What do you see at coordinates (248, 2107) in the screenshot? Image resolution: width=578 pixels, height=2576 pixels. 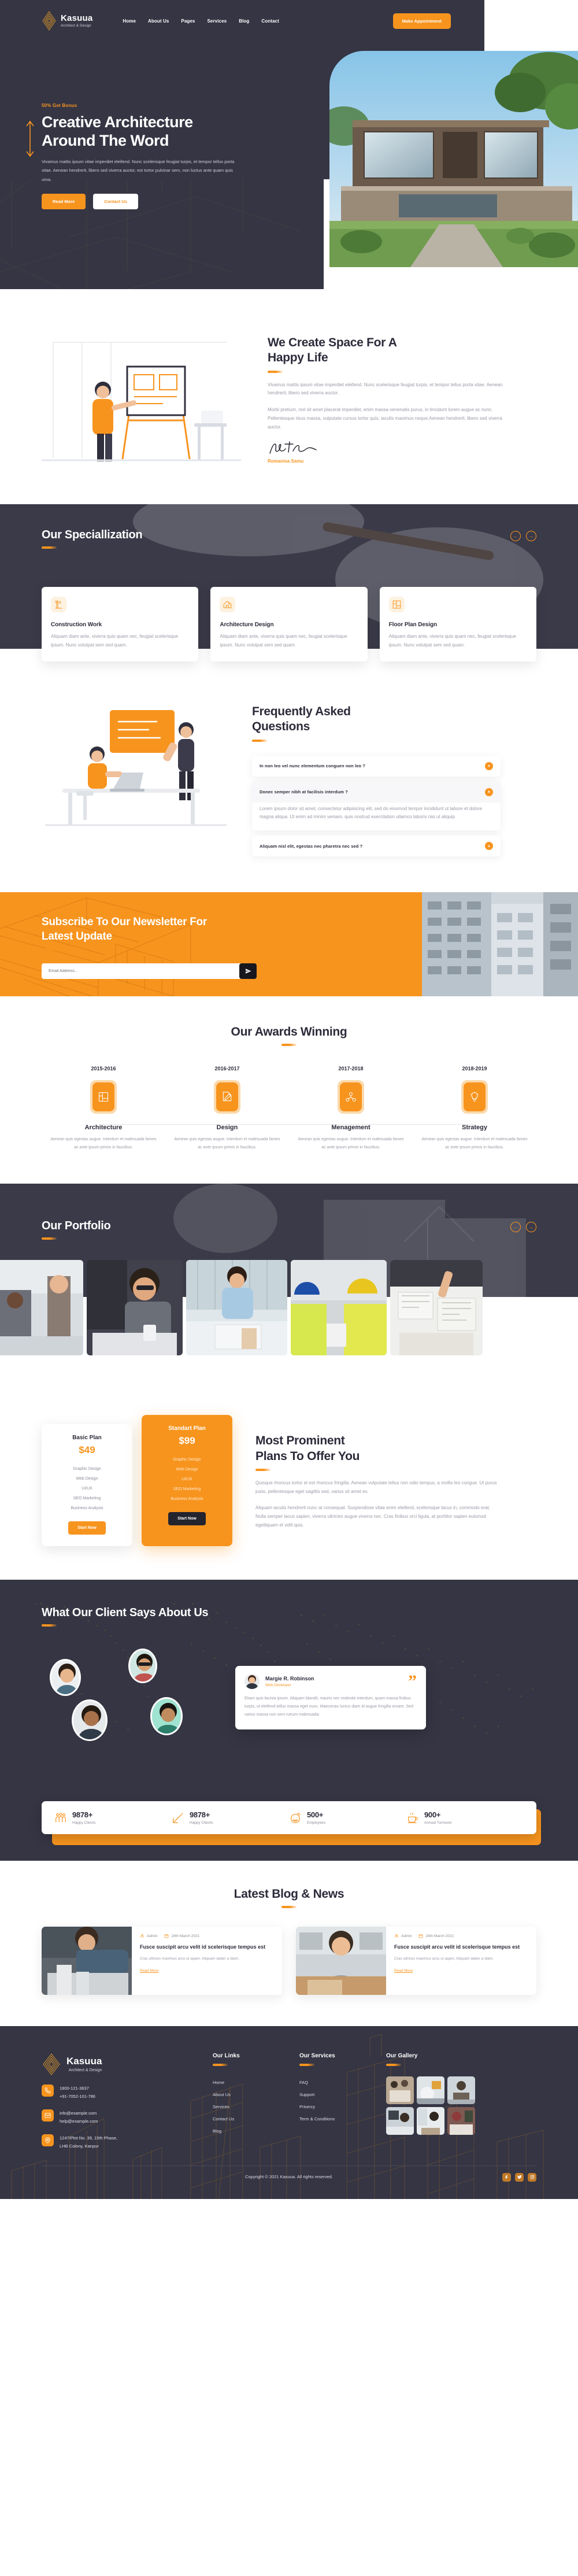 I see `footer-link-services: Services` at bounding box center [248, 2107].